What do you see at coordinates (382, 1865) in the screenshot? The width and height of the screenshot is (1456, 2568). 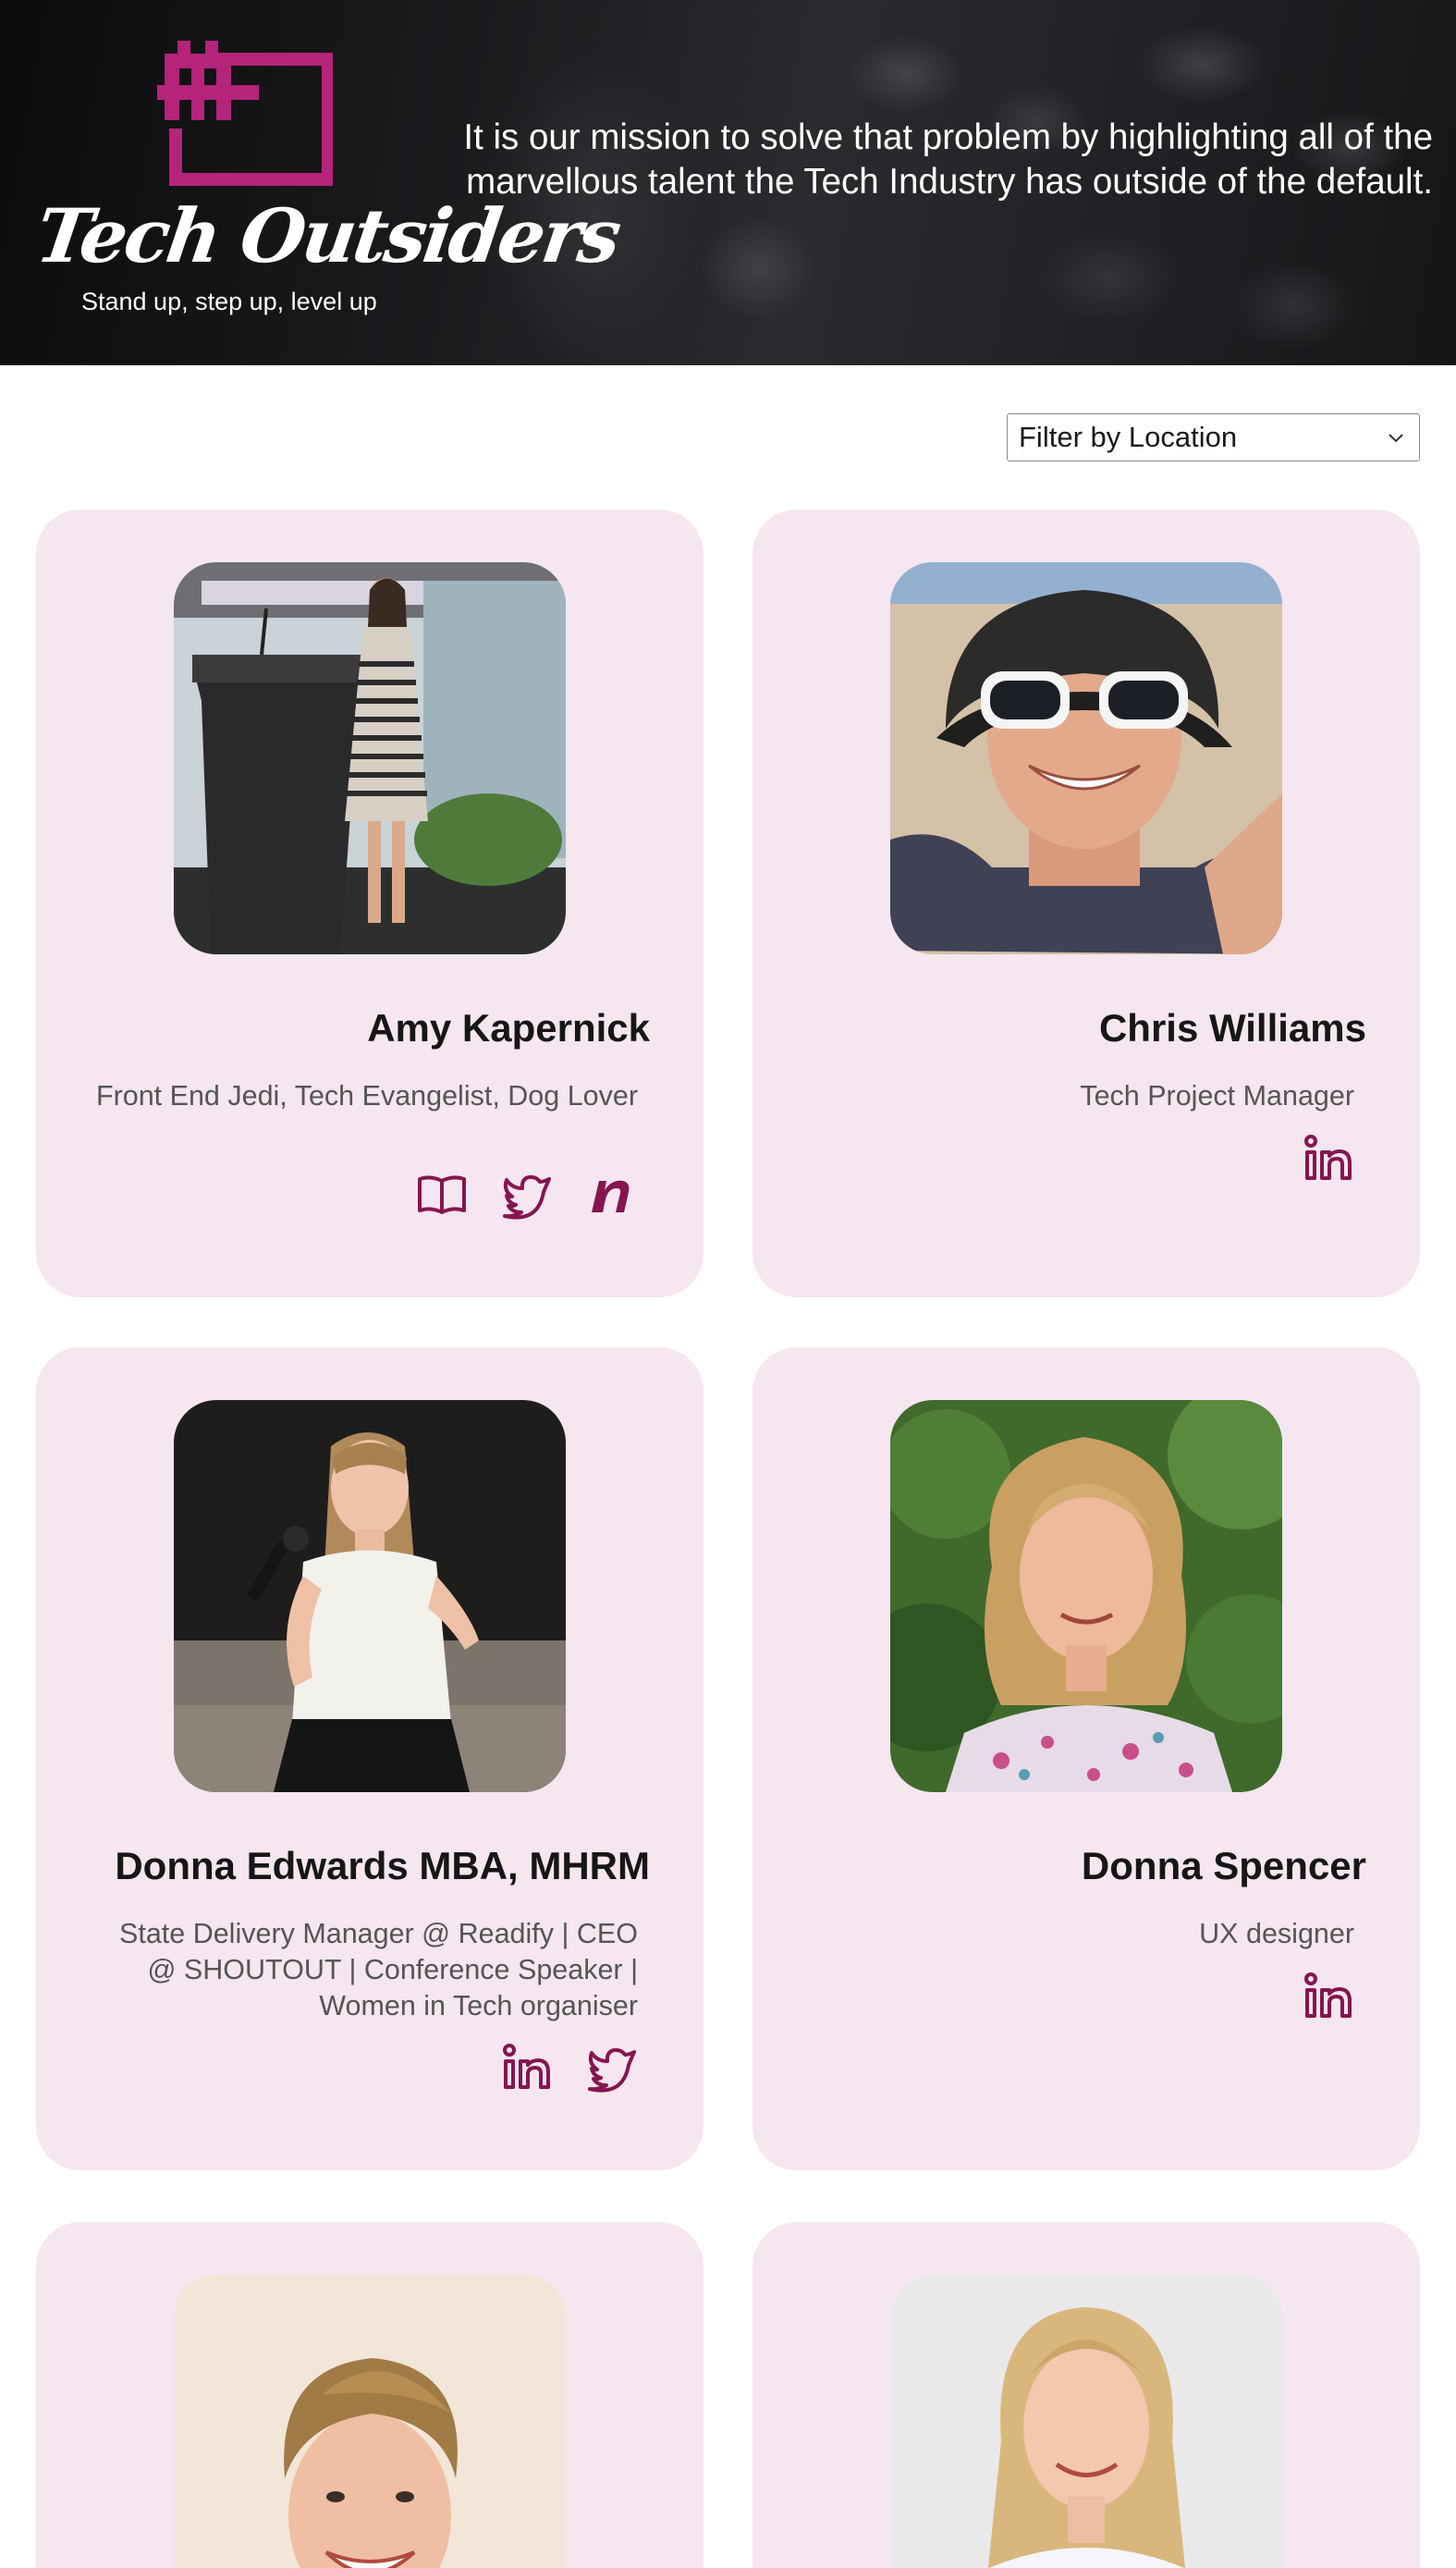 I see `profile-name: Donna Edwards MBA, MHRM` at bounding box center [382, 1865].